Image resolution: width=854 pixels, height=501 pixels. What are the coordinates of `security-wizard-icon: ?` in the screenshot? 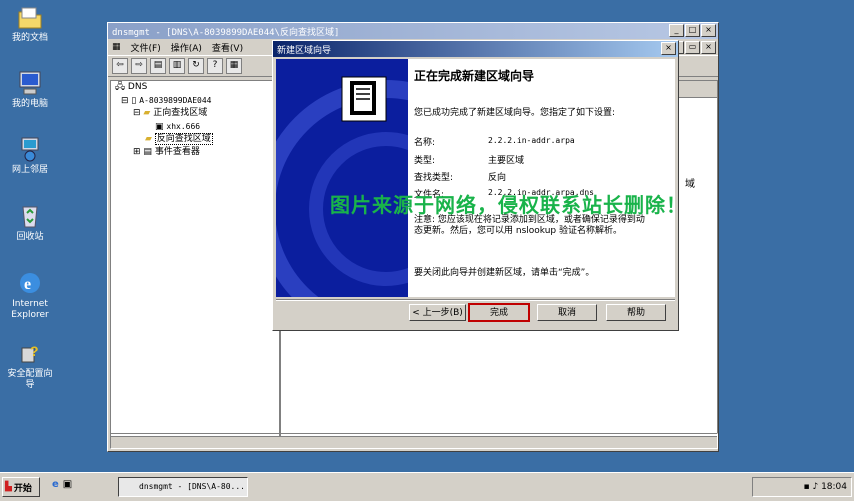 It's located at (30, 353).